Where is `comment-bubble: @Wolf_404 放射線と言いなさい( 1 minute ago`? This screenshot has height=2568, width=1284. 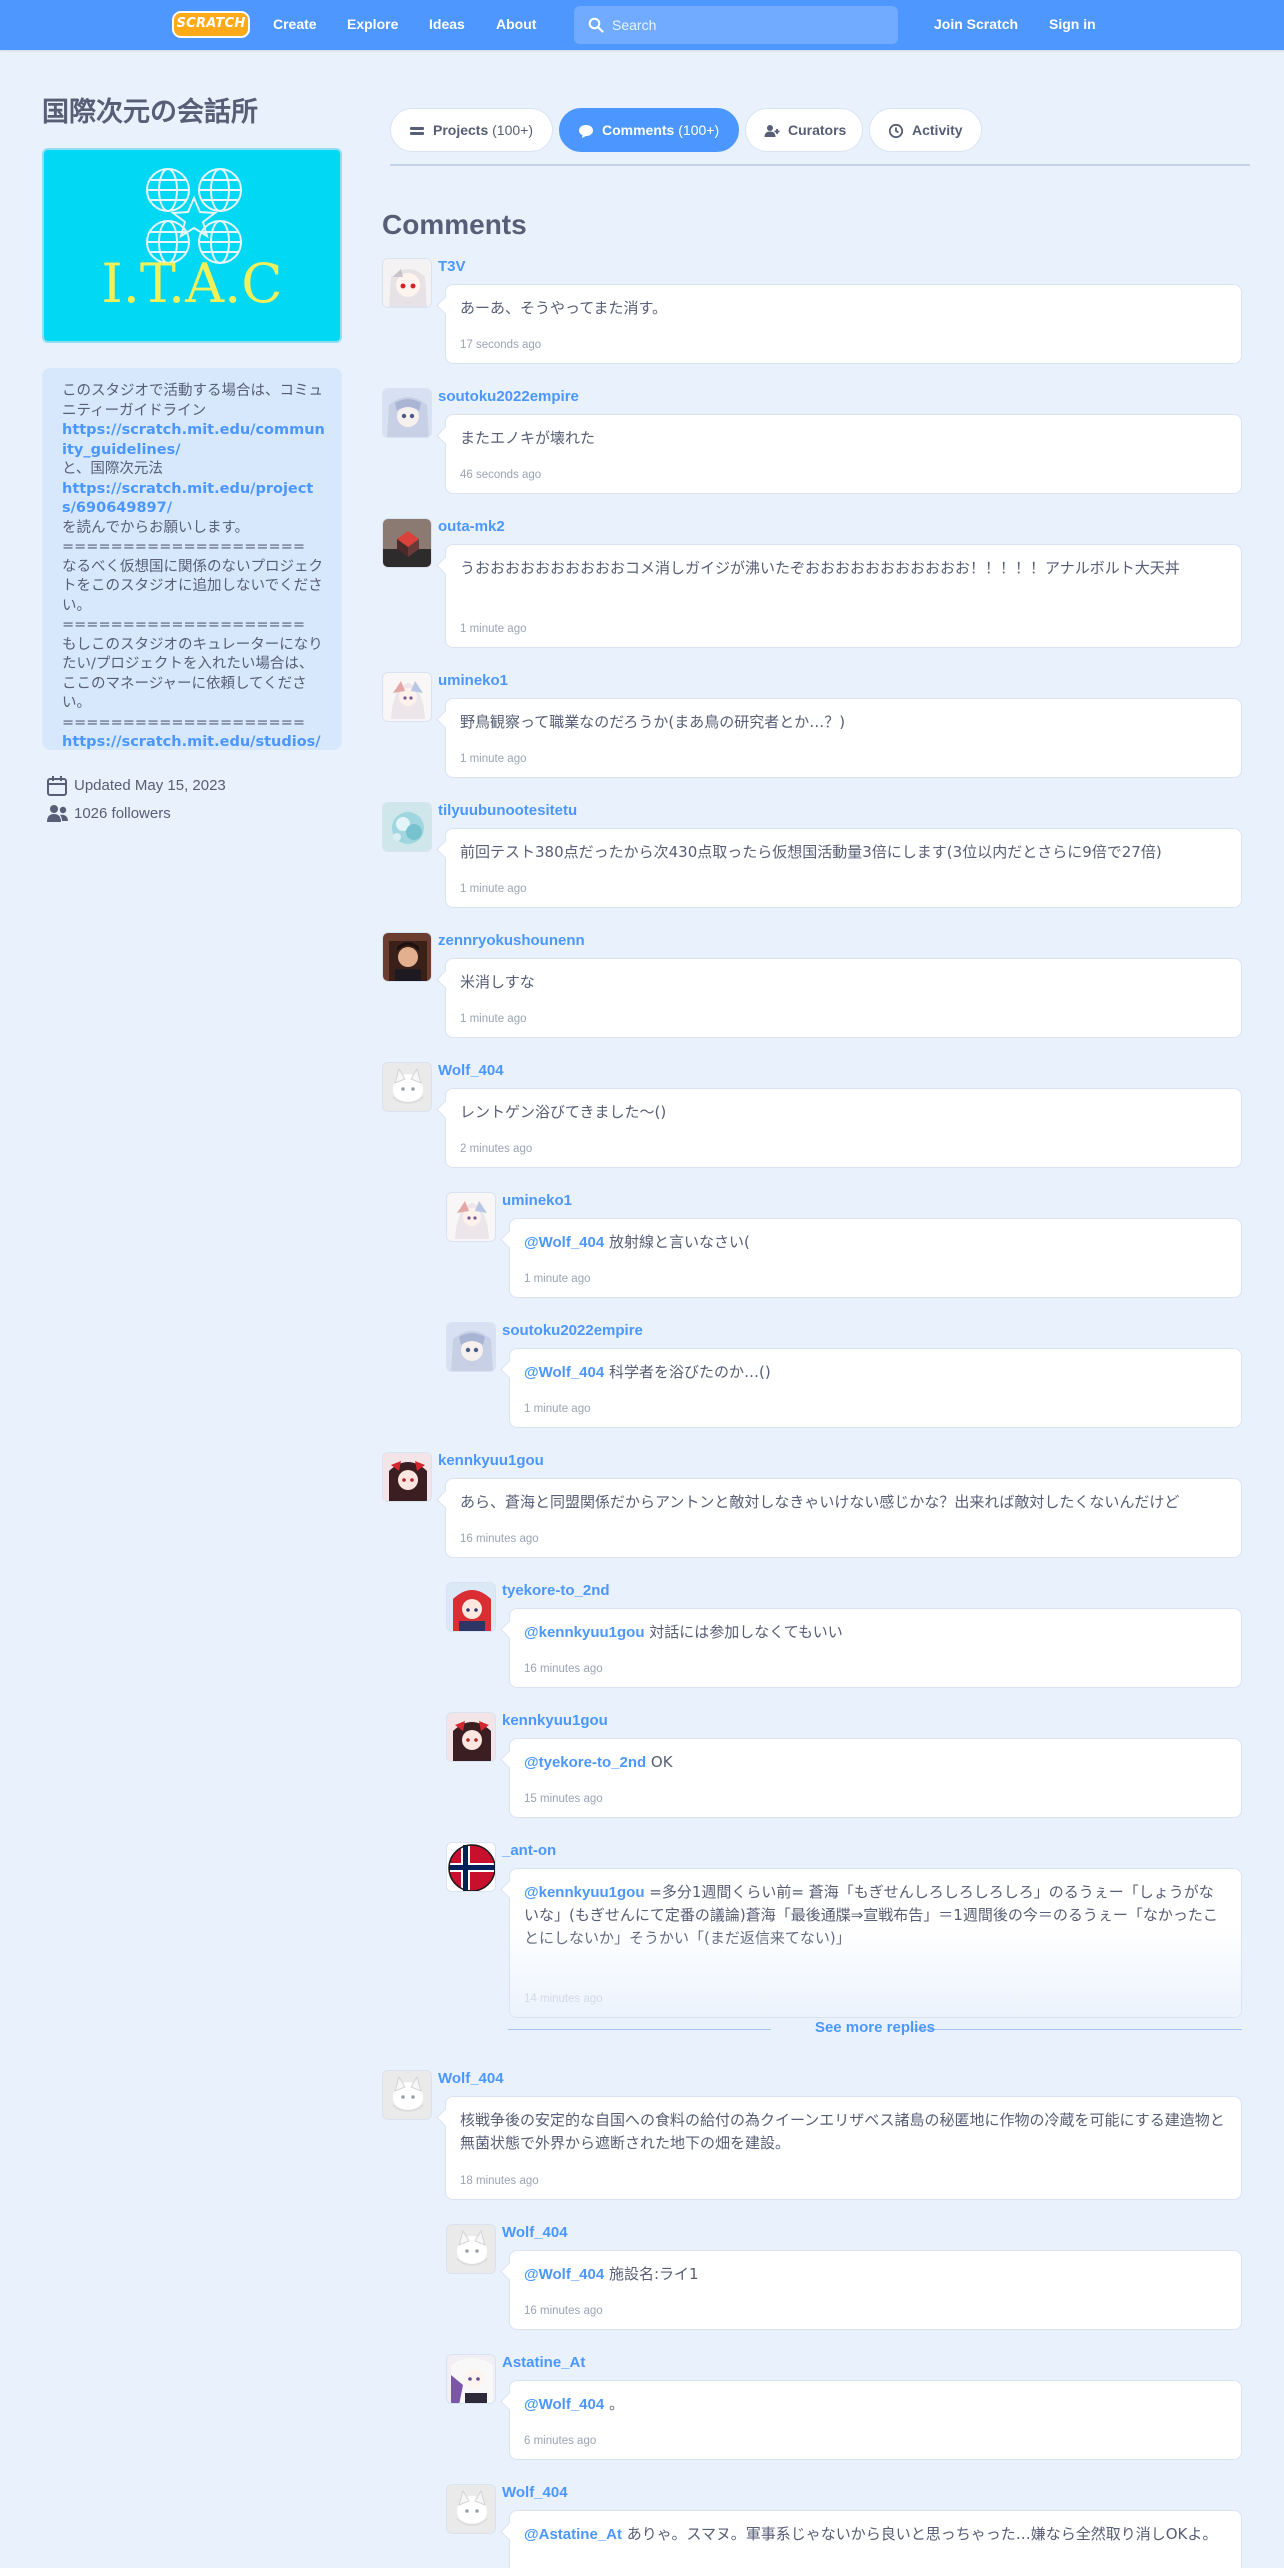
comment-bubble: @Wolf_404 放射線と言いなさい( 1 minute ago is located at coordinates (875, 1258).